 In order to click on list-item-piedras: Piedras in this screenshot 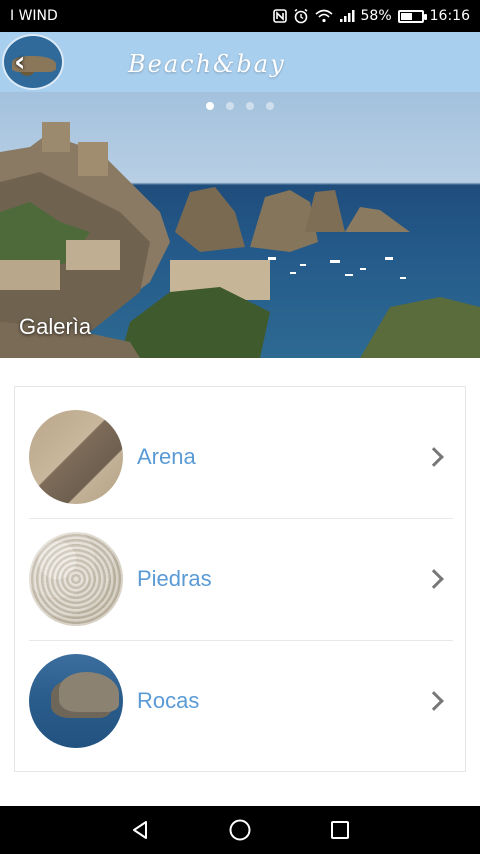, I will do `click(241, 579)`.